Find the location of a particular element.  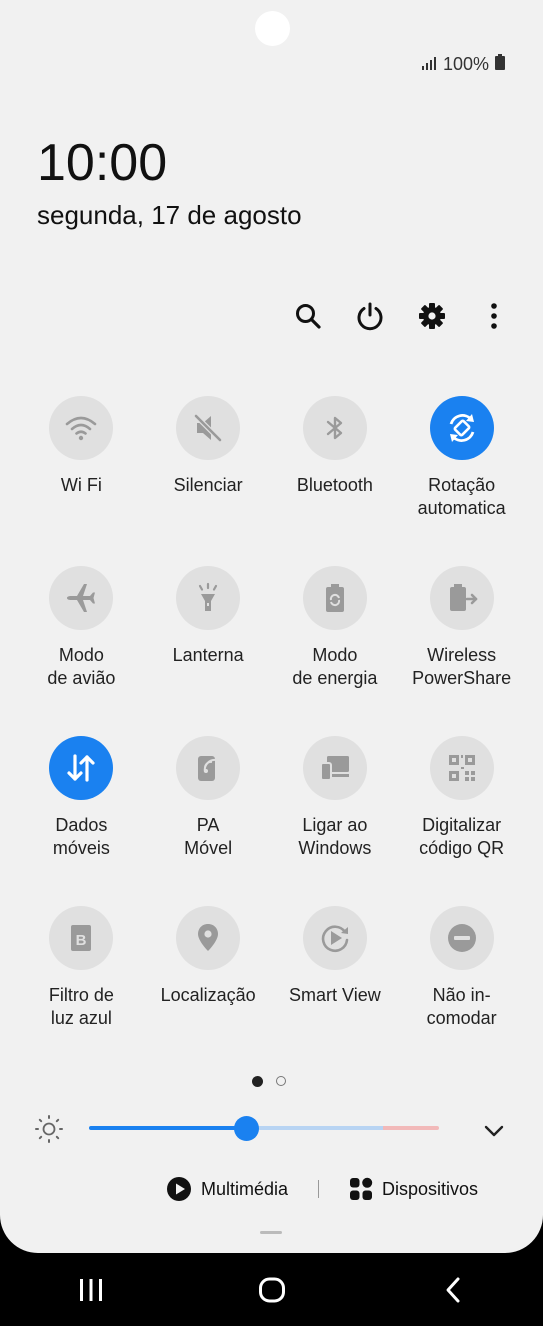

recent-apps-button is located at coordinates (90, 1289).